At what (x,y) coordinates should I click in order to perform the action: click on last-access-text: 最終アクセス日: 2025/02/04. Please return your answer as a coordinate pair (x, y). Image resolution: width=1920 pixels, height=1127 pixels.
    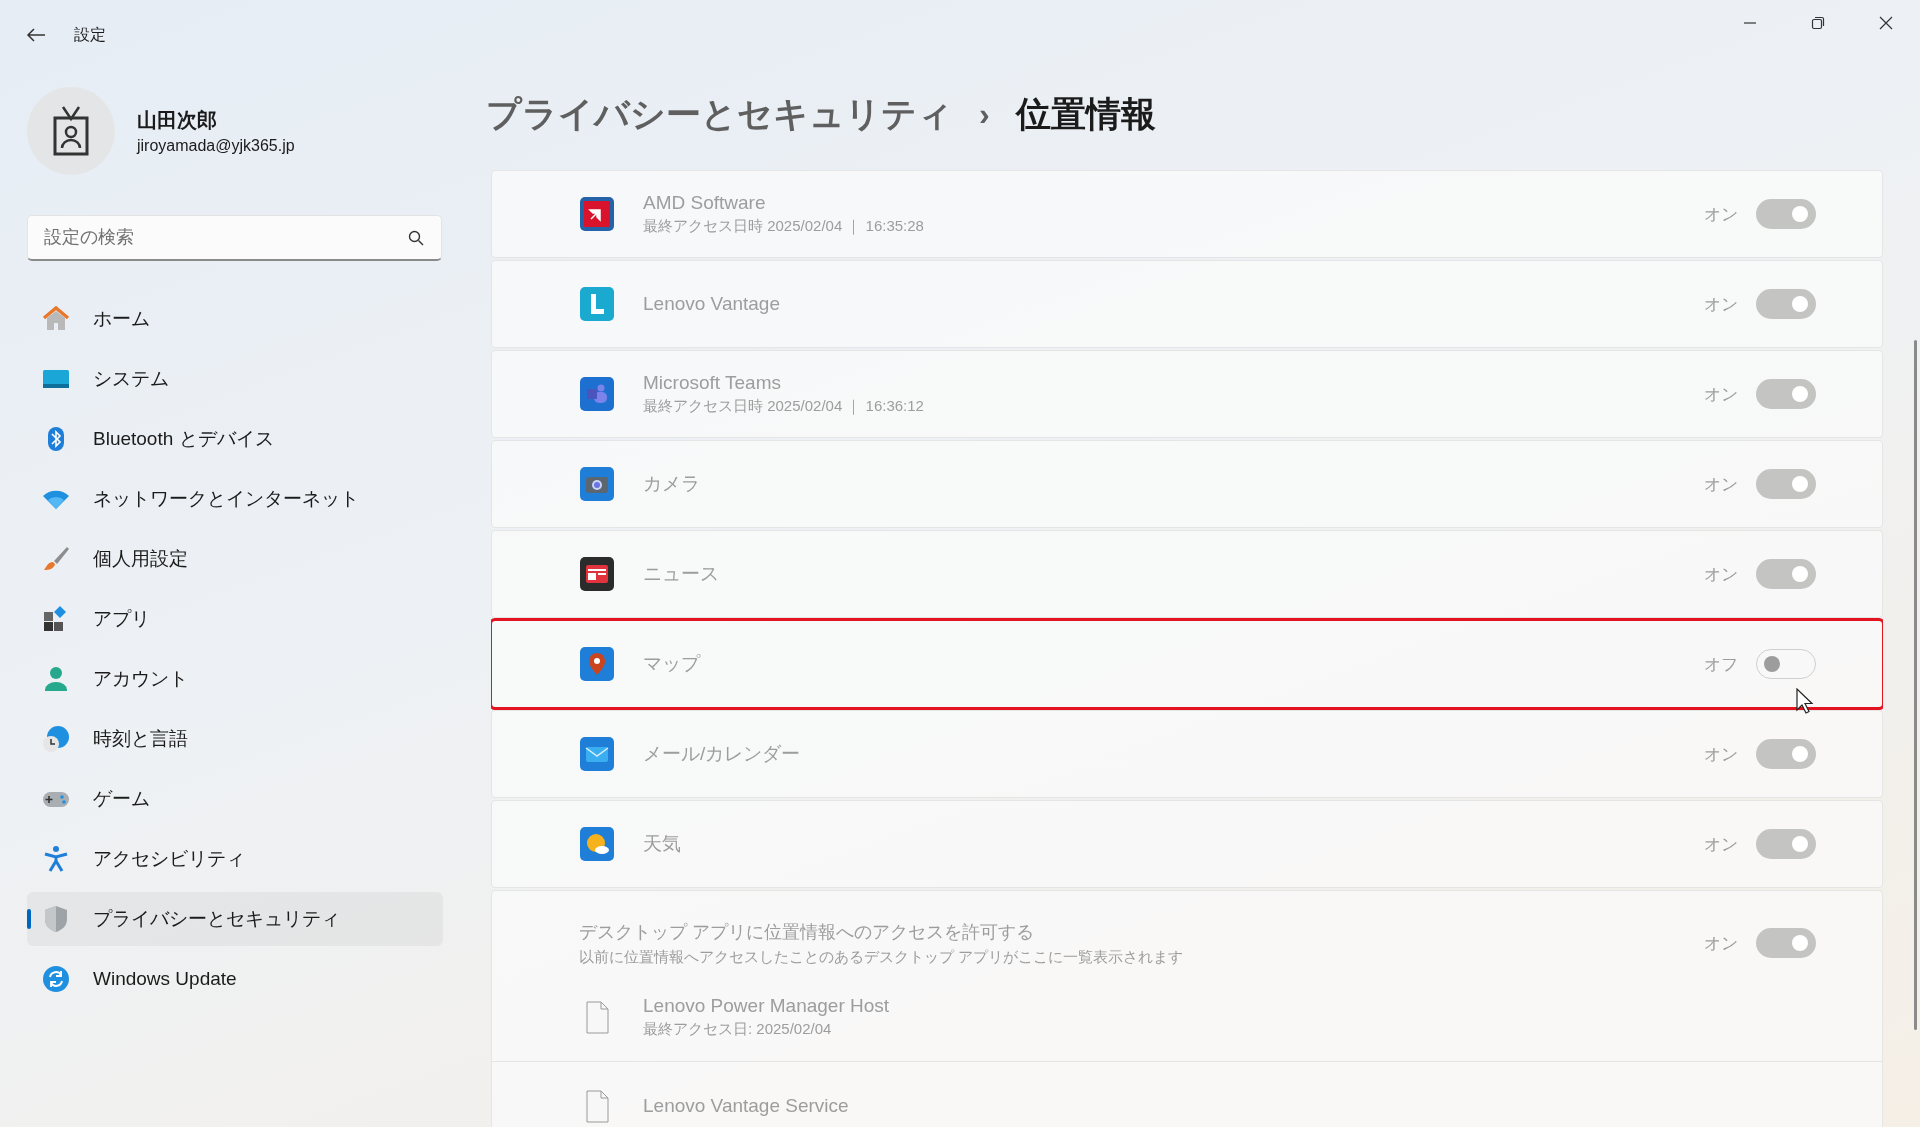
    Looking at the image, I should click on (738, 1029).